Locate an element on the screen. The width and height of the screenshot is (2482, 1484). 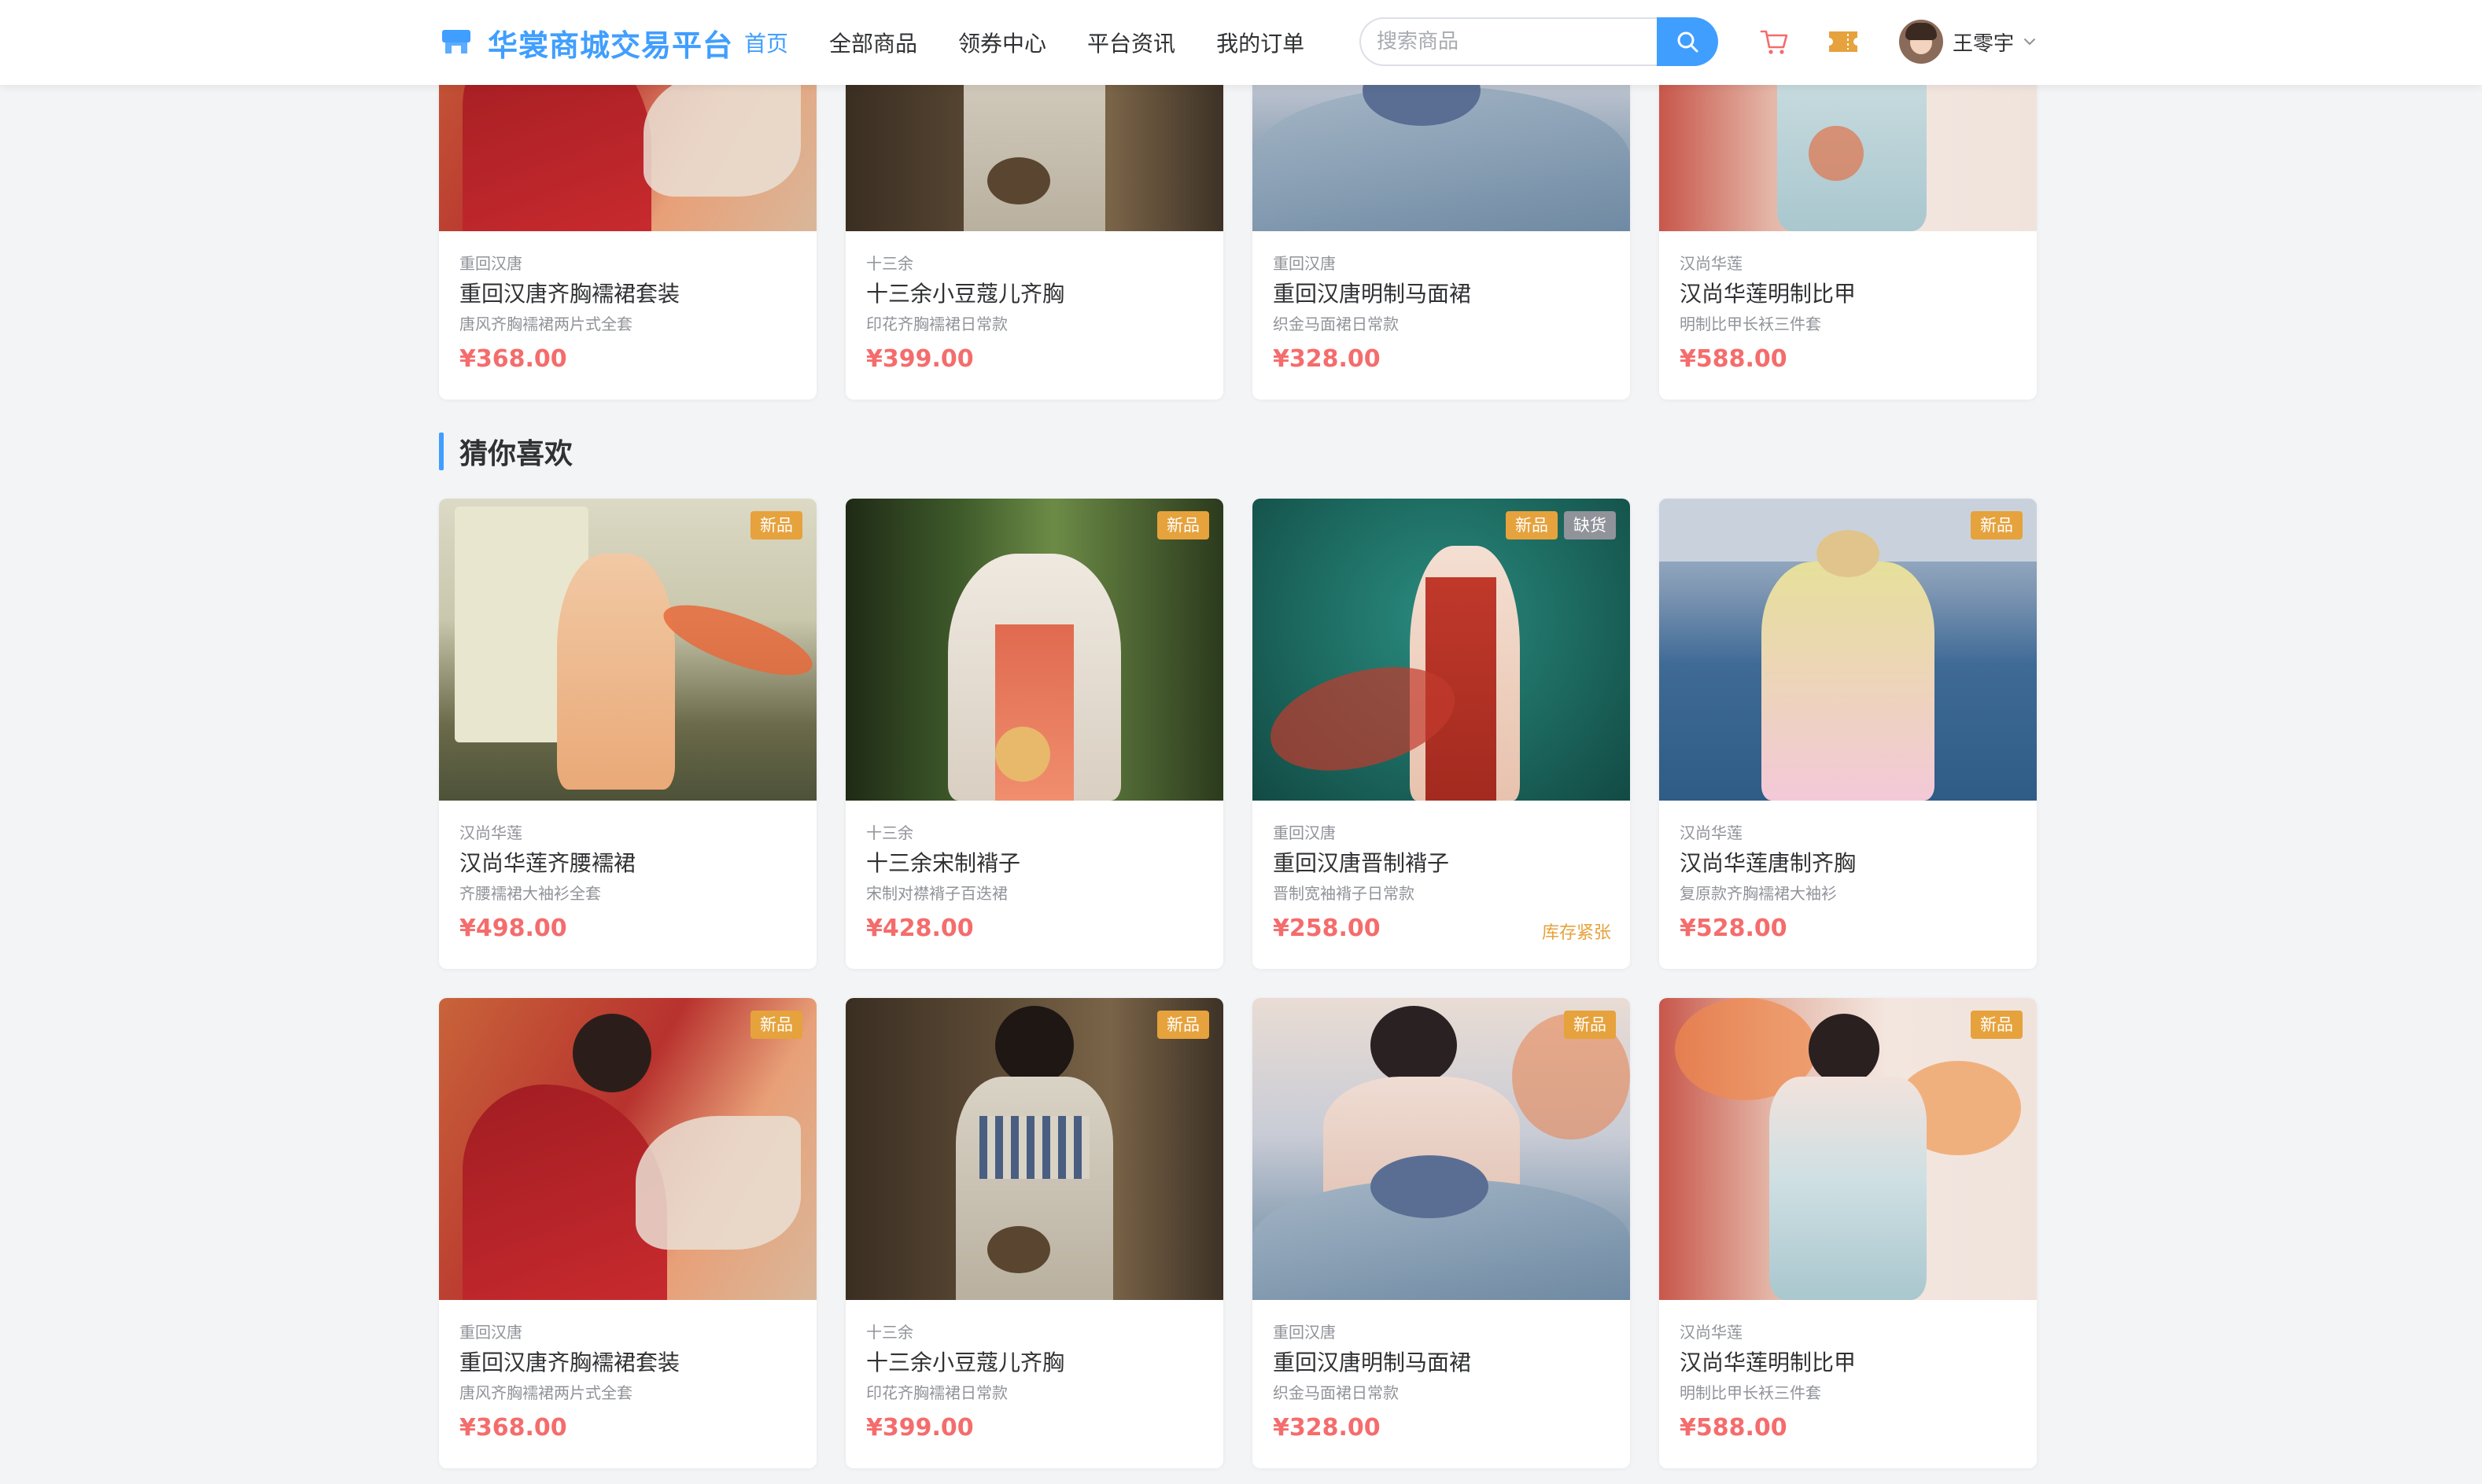
search-button is located at coordinates (1687, 41).